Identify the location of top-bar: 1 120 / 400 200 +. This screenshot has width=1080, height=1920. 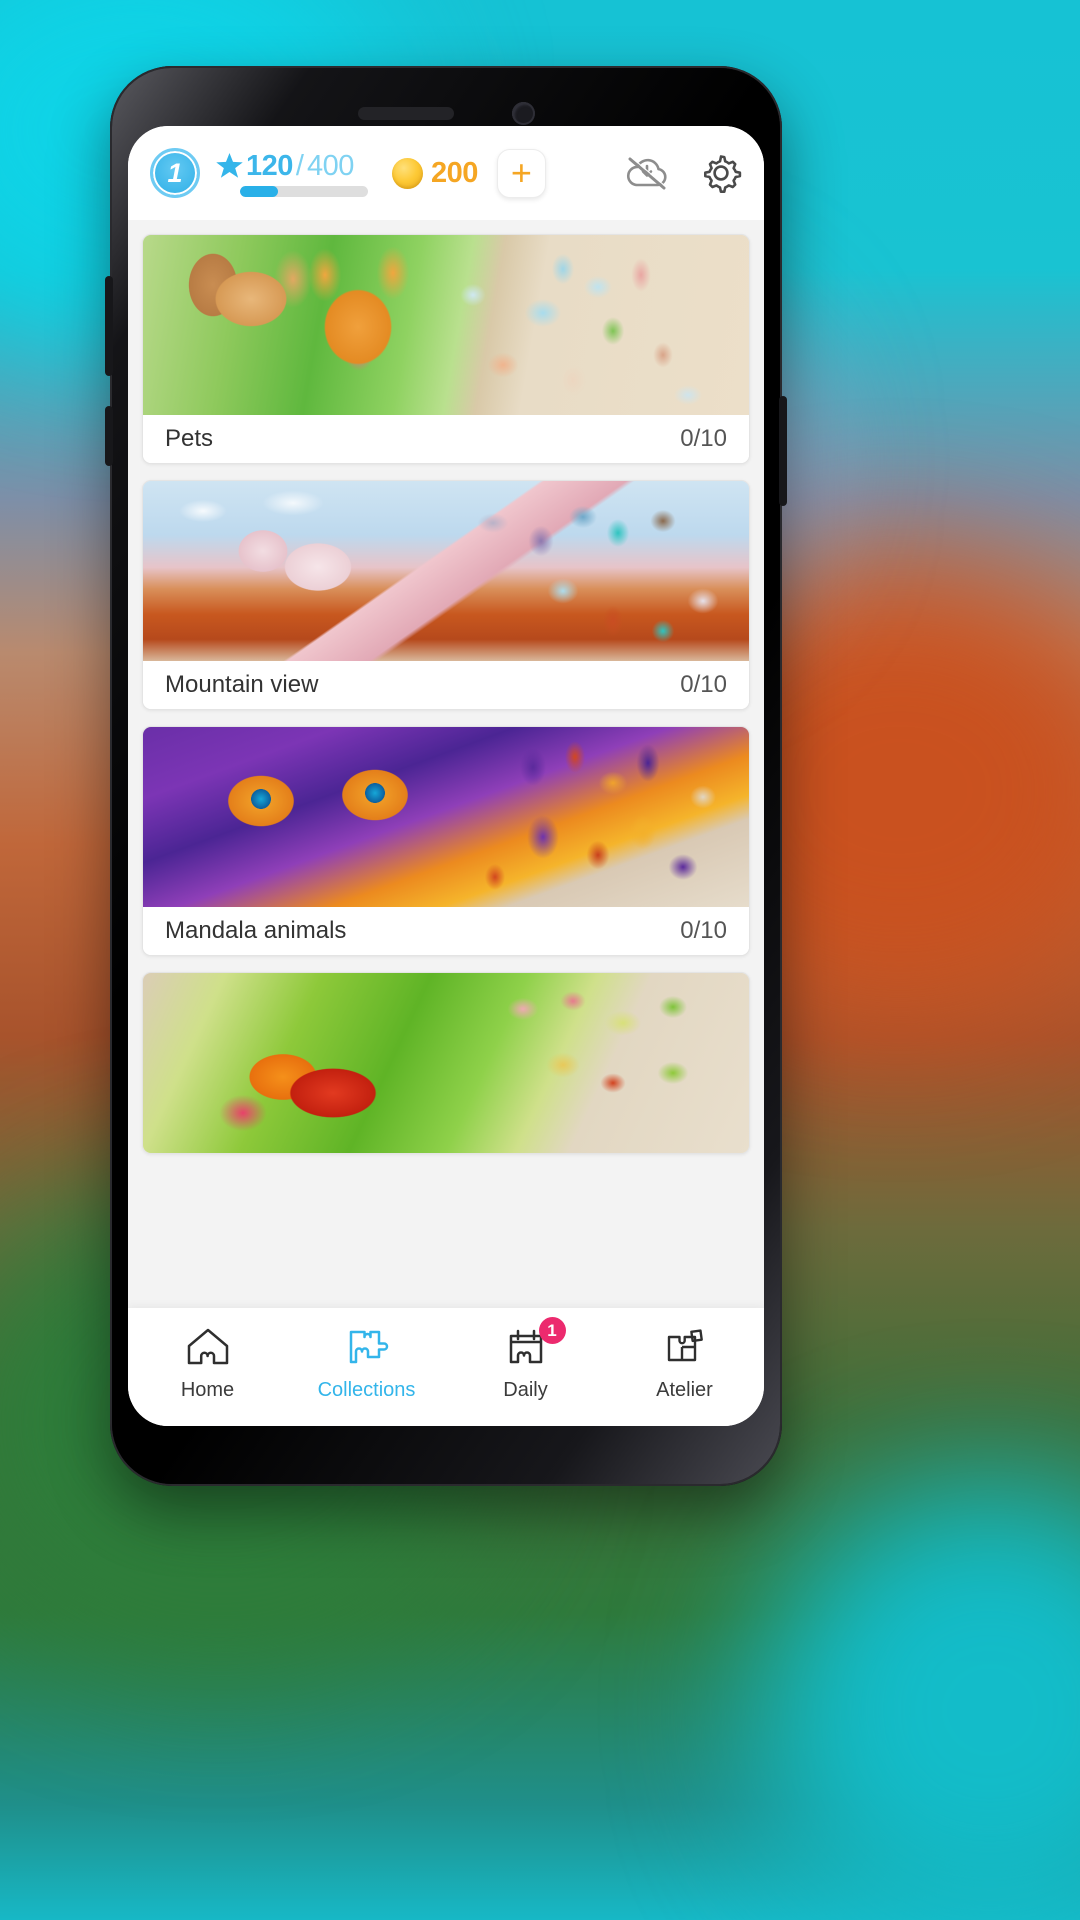
(446, 173).